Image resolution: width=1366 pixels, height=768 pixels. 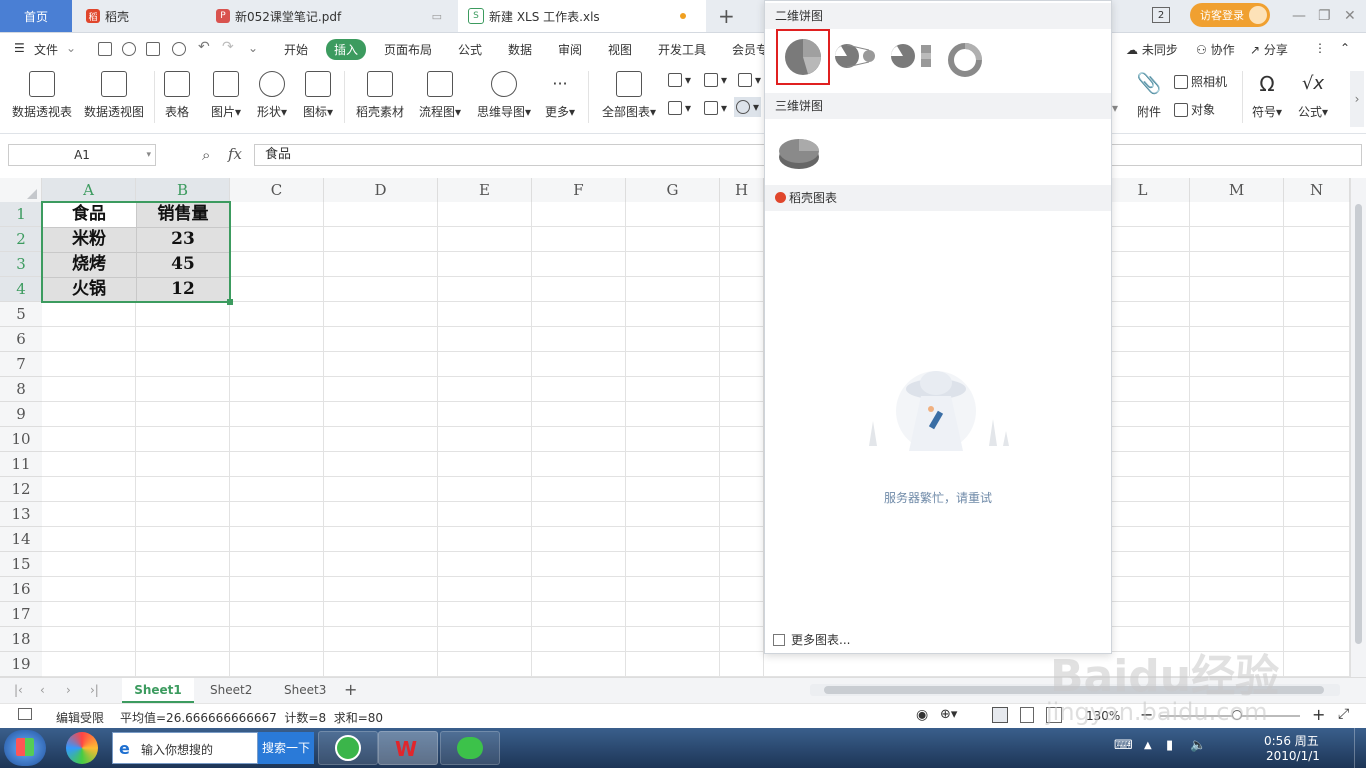 I want to click on menu-page-layout: 页面布局, so click(x=408, y=49).